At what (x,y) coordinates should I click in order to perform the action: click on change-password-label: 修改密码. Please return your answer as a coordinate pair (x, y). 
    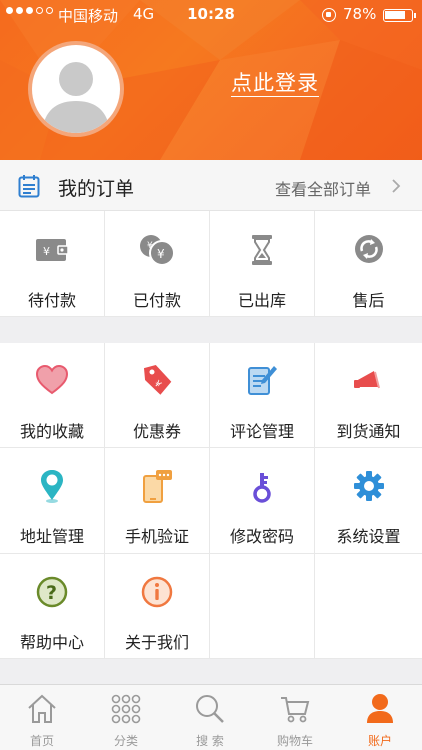
    Looking at the image, I should click on (261, 536).